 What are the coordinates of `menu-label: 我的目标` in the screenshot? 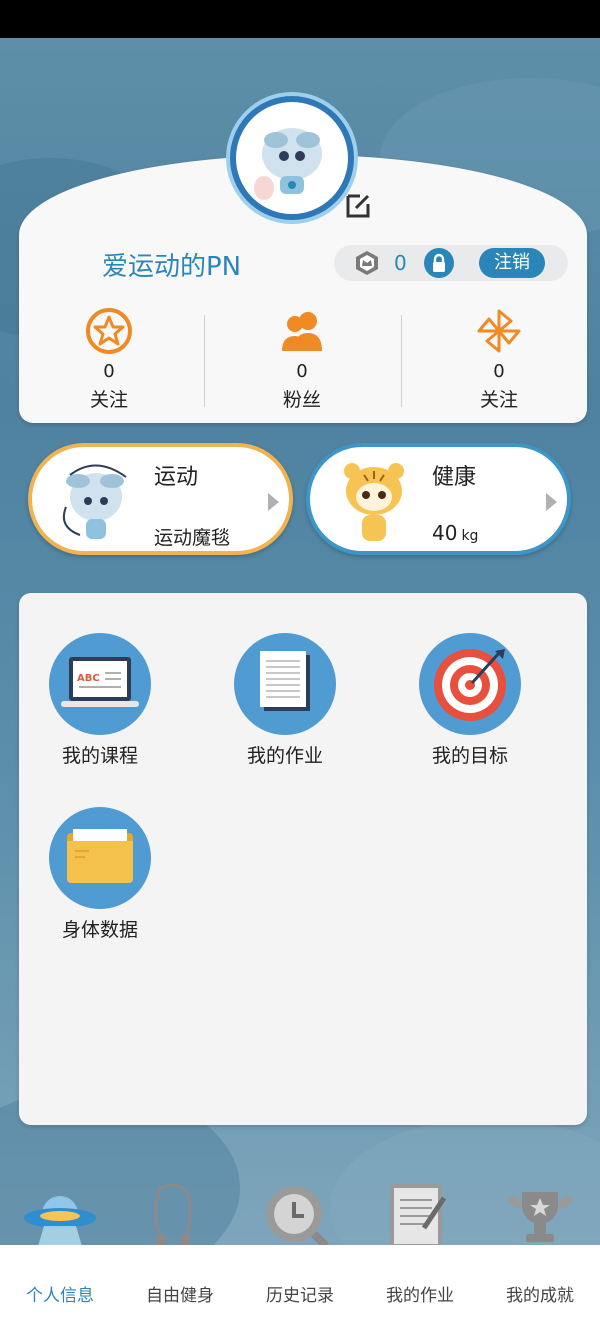 It's located at (469, 756).